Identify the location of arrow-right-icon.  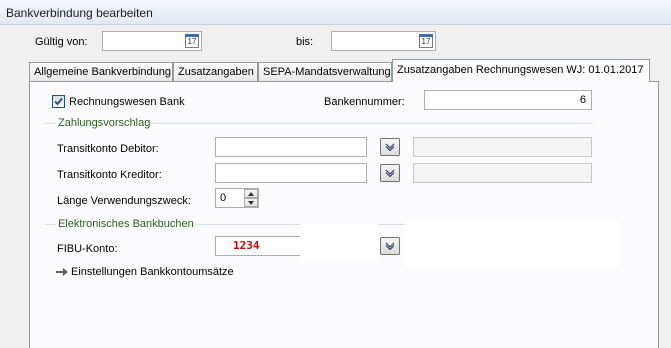
(62, 272).